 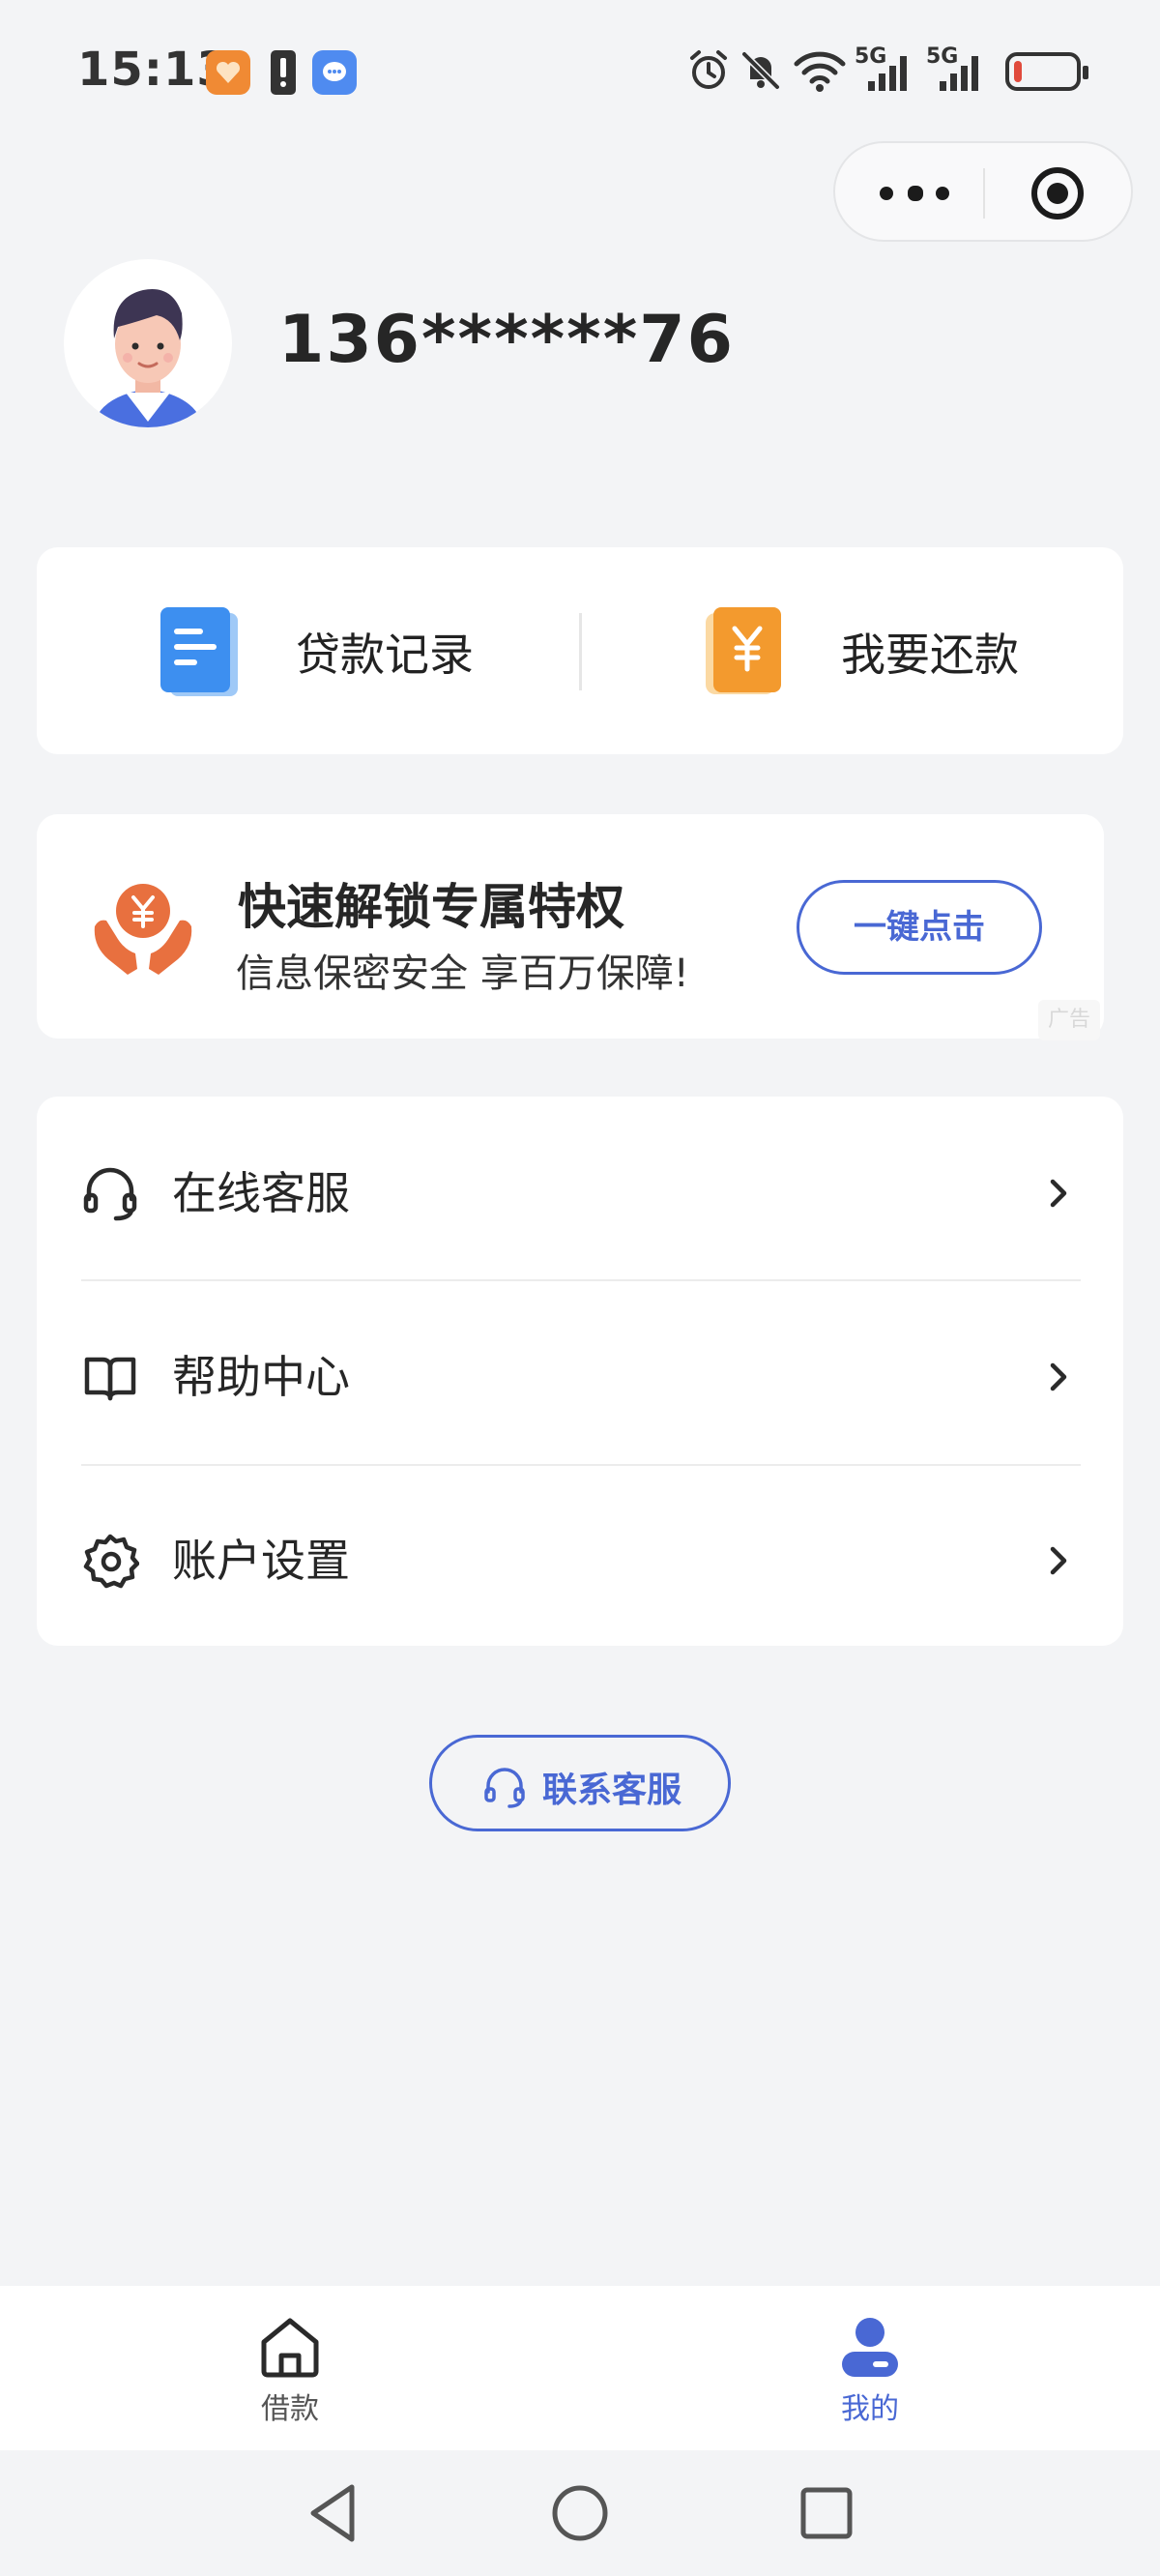 What do you see at coordinates (580, 2368) in the screenshot?
I see `tab-bar: 借款 我的` at bounding box center [580, 2368].